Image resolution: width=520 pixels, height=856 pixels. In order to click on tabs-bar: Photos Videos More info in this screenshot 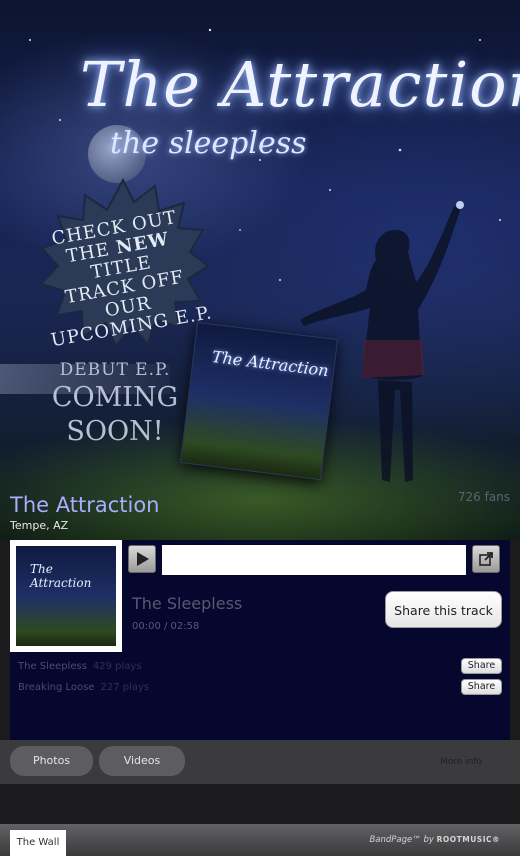, I will do `click(260, 762)`.